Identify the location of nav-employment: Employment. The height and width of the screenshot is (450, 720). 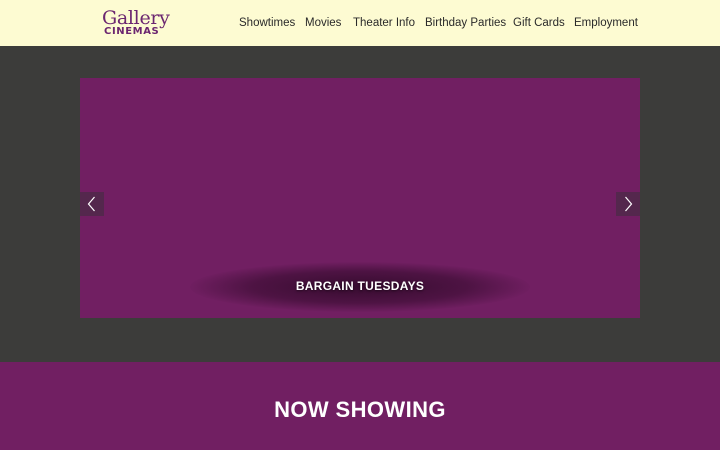
(606, 23).